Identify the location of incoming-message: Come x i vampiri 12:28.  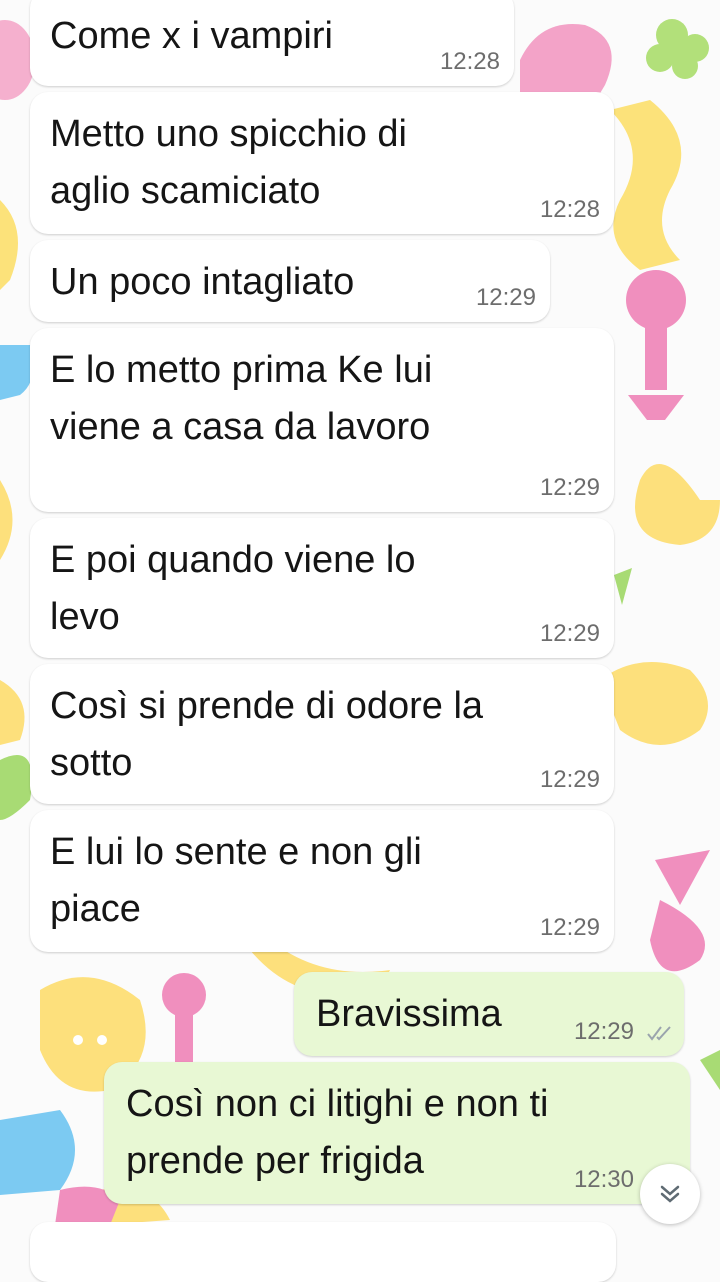
(272, 43).